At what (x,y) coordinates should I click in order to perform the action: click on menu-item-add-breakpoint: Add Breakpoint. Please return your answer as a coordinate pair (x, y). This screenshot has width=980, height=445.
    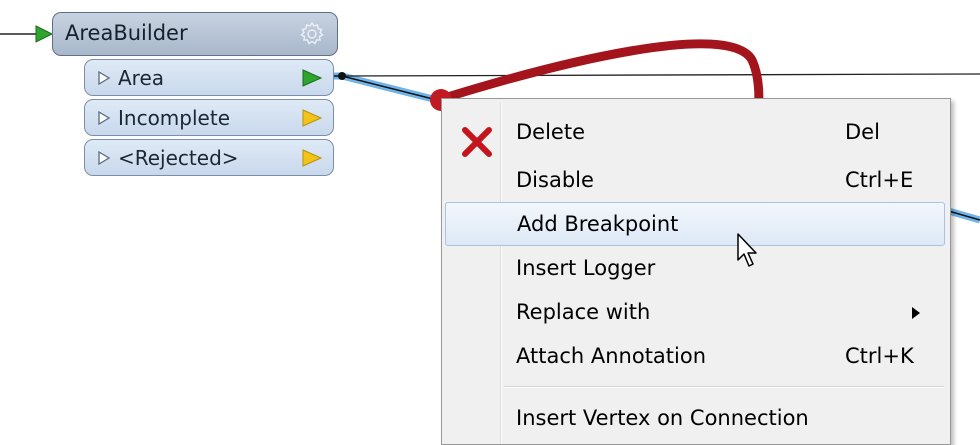
    Looking at the image, I should click on (695, 224).